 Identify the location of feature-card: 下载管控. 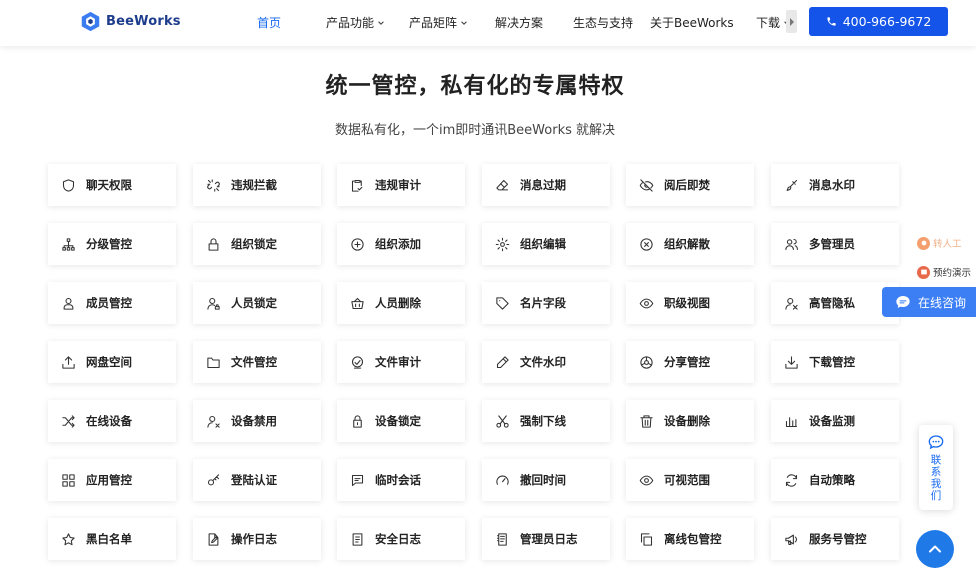
(835, 362).